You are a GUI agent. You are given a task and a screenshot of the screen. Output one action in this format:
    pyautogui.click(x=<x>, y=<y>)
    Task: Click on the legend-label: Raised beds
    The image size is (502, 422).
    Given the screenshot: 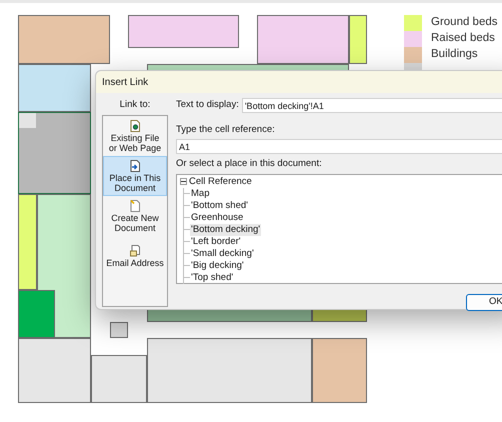 What is the action you would take?
    pyautogui.click(x=463, y=38)
    